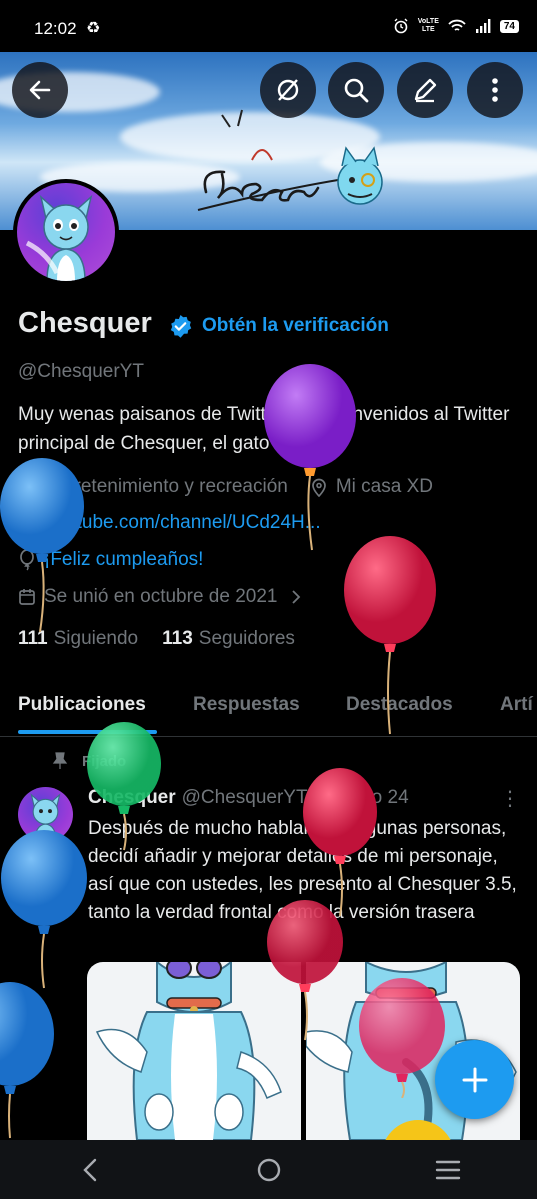 The height and width of the screenshot is (1199, 537). I want to click on plus-icon, so click(474, 1079).